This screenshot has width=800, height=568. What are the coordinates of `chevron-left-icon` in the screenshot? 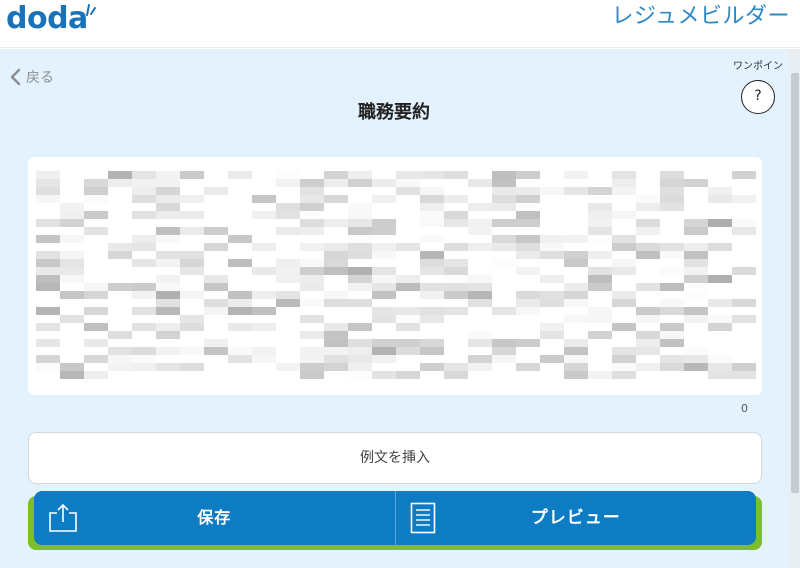 It's located at (15, 77).